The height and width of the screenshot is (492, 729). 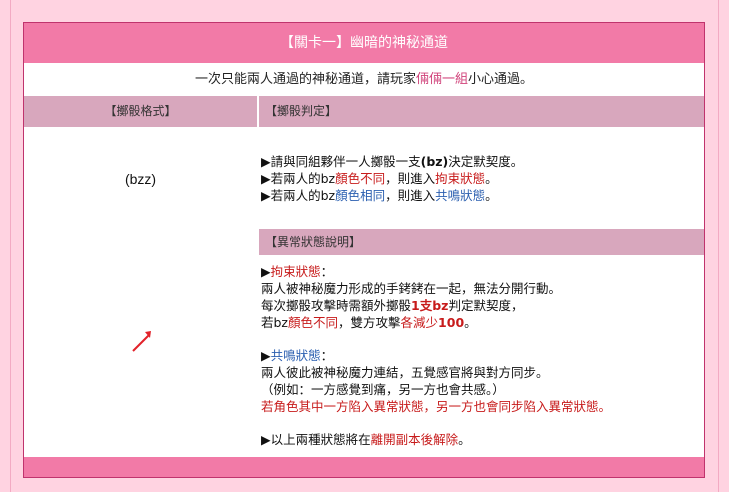 What do you see at coordinates (501, 79) in the screenshot?
I see `intro-suffix: 小心通過。` at bounding box center [501, 79].